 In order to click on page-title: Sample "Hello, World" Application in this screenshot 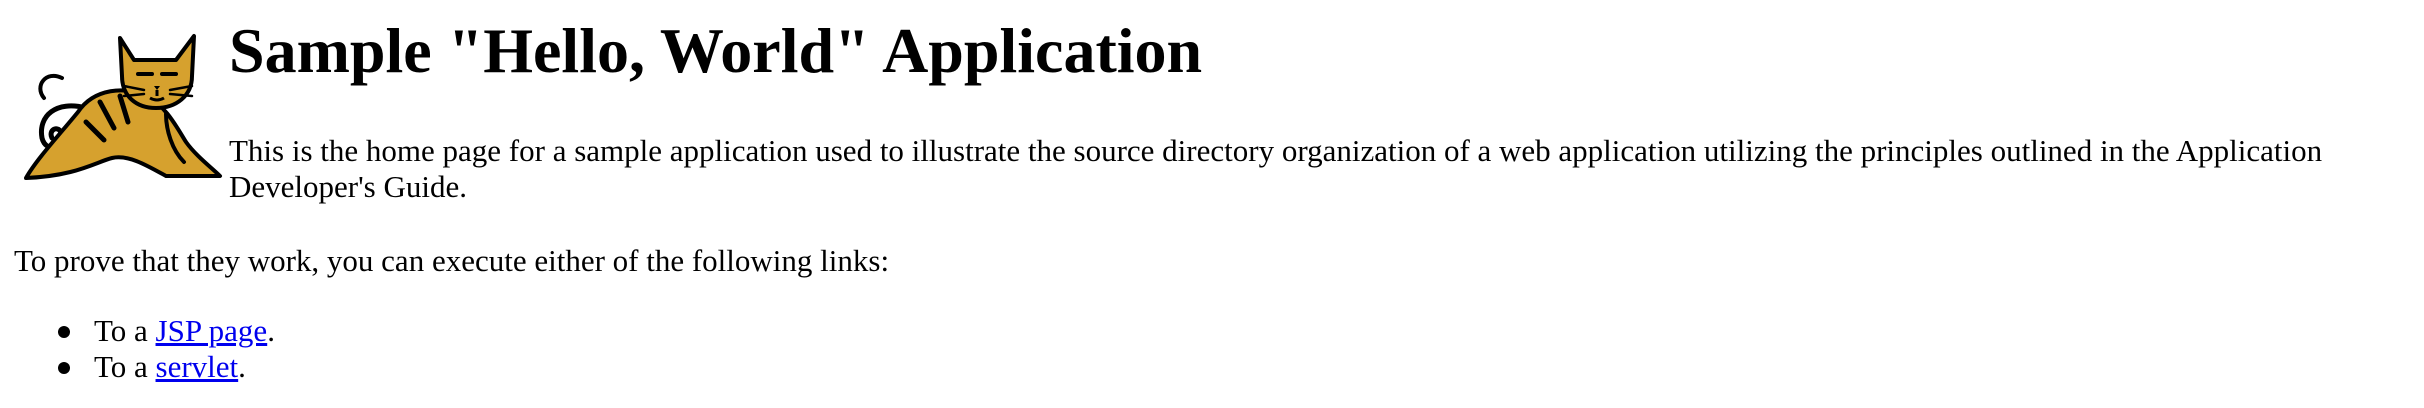, I will do `click(716, 50)`.